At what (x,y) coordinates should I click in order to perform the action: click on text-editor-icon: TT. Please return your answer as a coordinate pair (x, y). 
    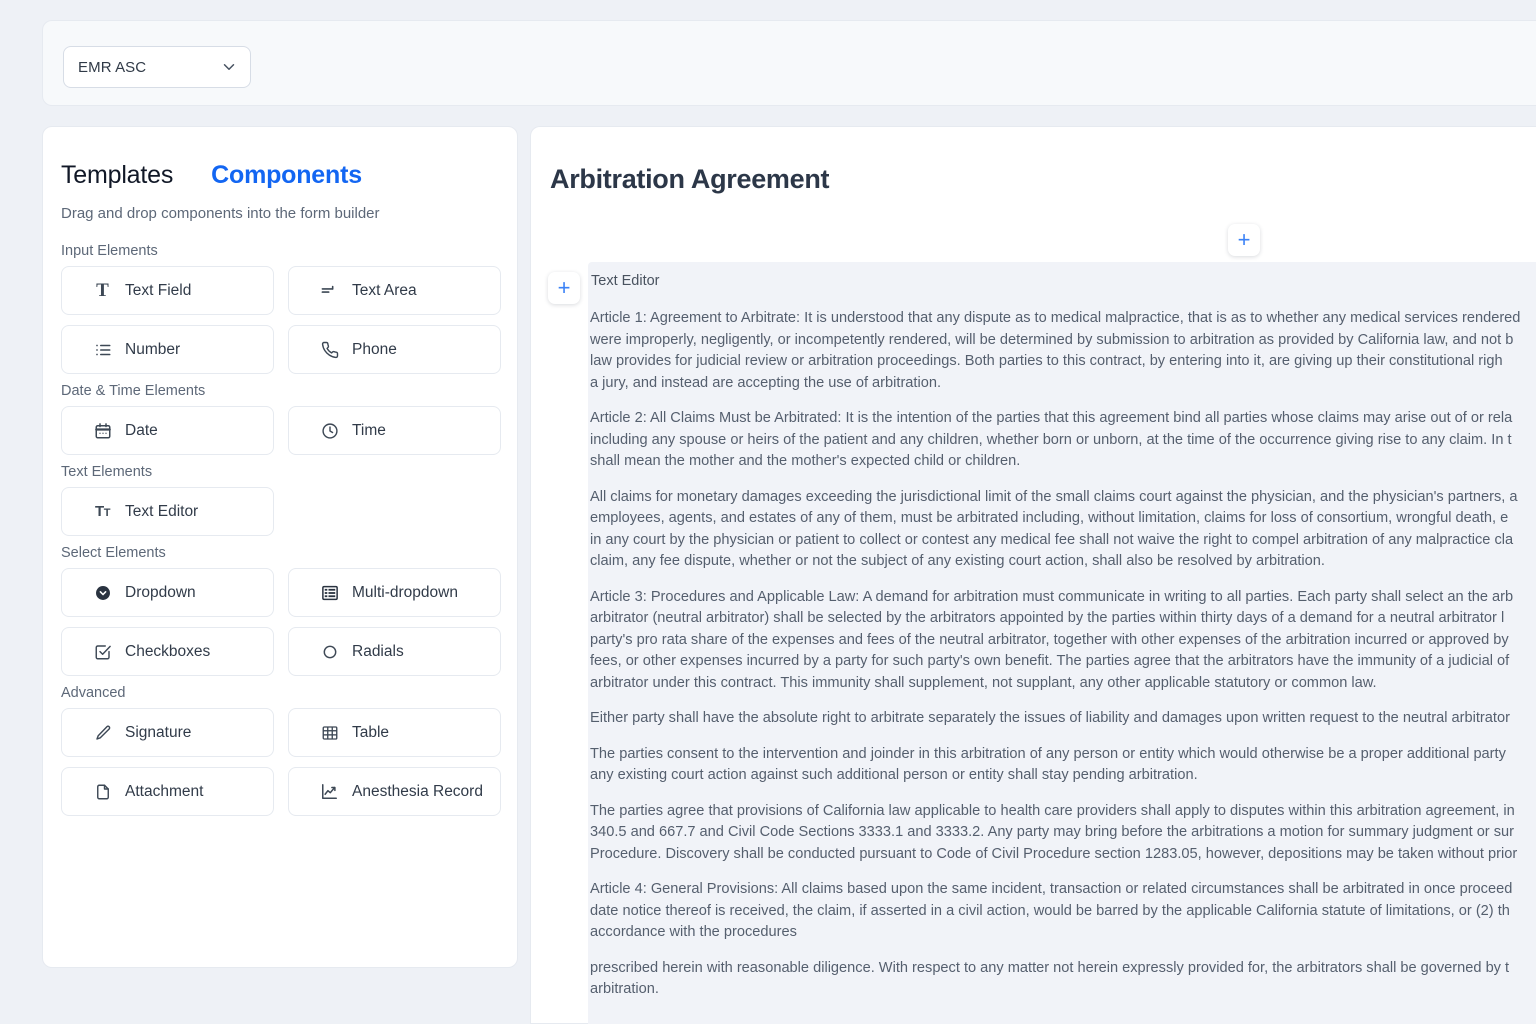
    Looking at the image, I should click on (102, 511).